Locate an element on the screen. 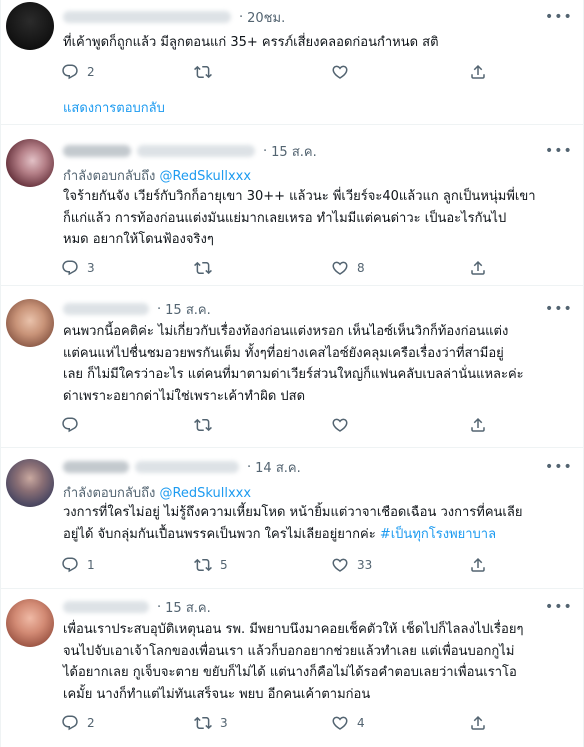 The width and height of the screenshot is (584, 747). tweet-header: · 20ชม. is located at coordinates (174, 17).